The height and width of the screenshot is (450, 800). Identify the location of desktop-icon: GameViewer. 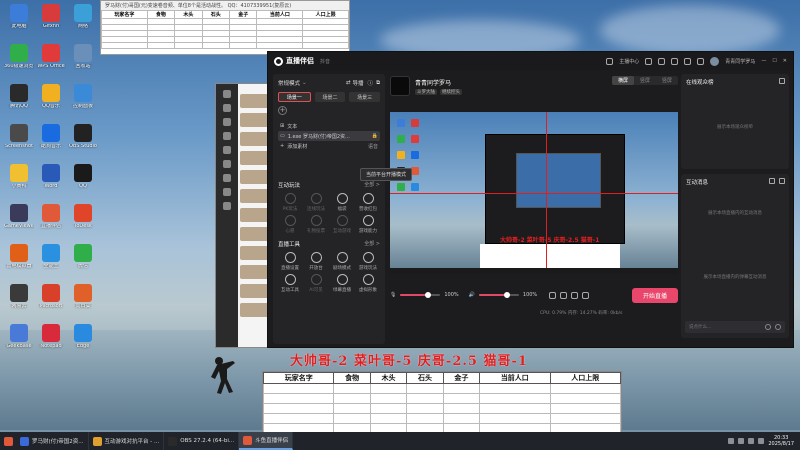
(19, 217).